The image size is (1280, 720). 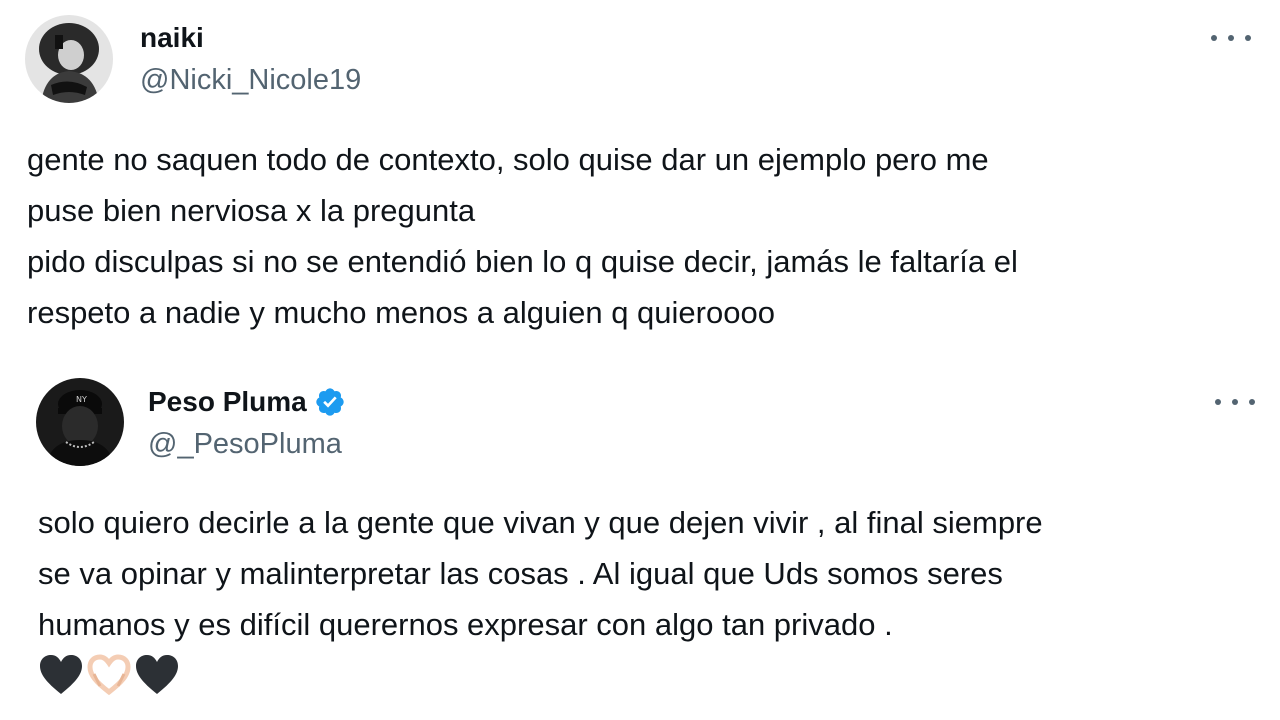 I want to click on display-name: naiki, so click(x=172, y=38).